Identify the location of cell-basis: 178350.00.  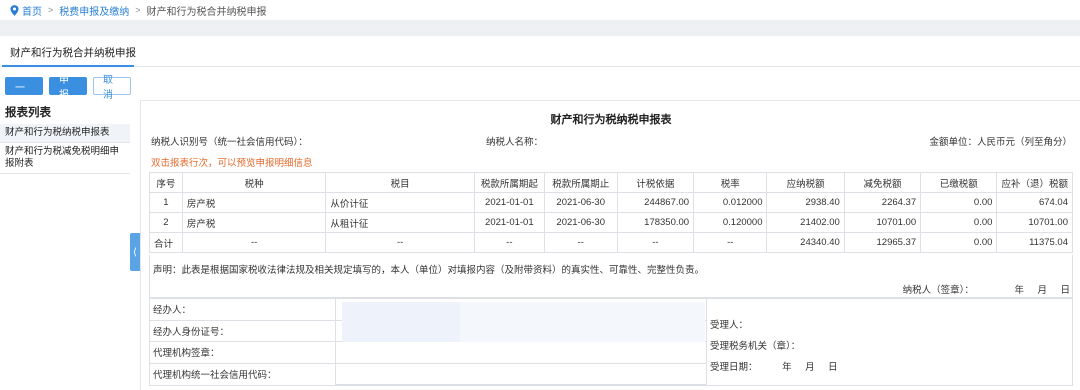
(655, 222).